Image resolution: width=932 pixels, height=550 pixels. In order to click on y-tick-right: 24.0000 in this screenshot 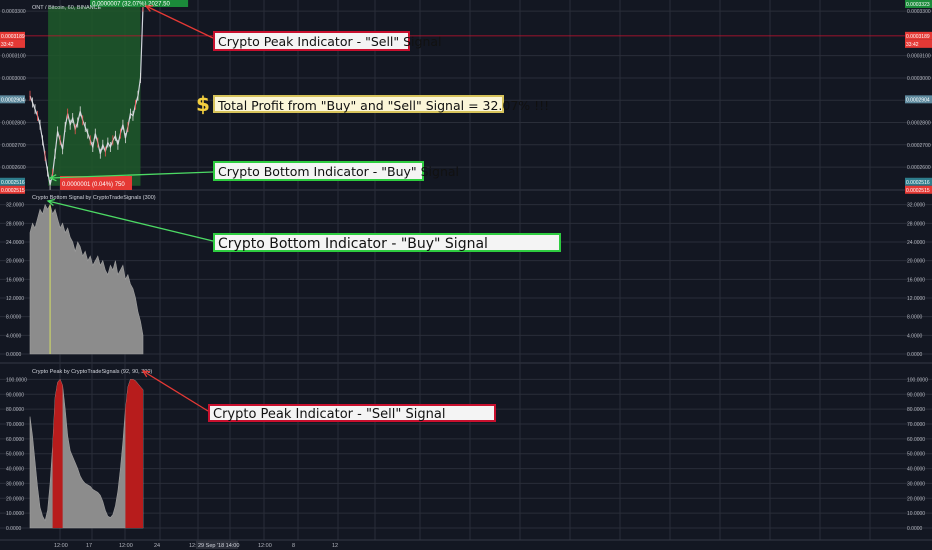, I will do `click(916, 243)`.